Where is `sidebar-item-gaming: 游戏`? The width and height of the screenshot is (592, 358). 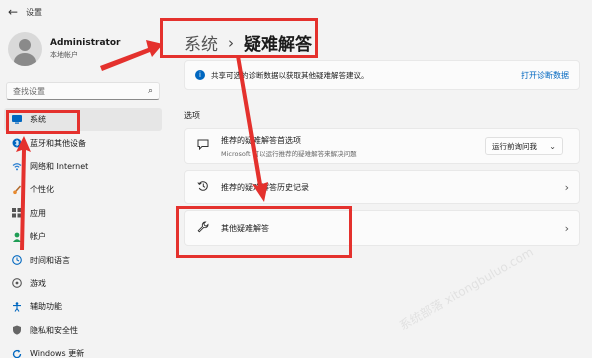 sidebar-item-gaming: 游戏 is located at coordinates (83, 283).